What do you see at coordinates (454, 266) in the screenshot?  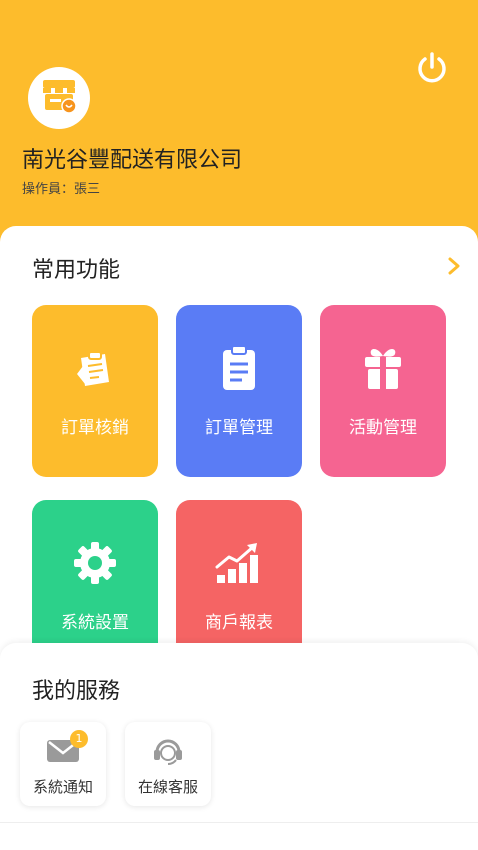 I see `chevron-right-icon` at bounding box center [454, 266].